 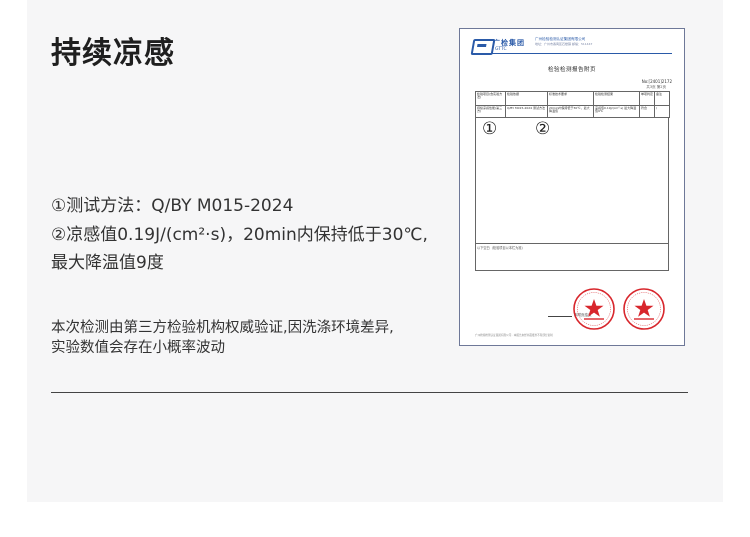 What do you see at coordinates (490, 111) in the screenshot?
I see `table-cell: 持续凉感性能(第三方)` at bounding box center [490, 111].